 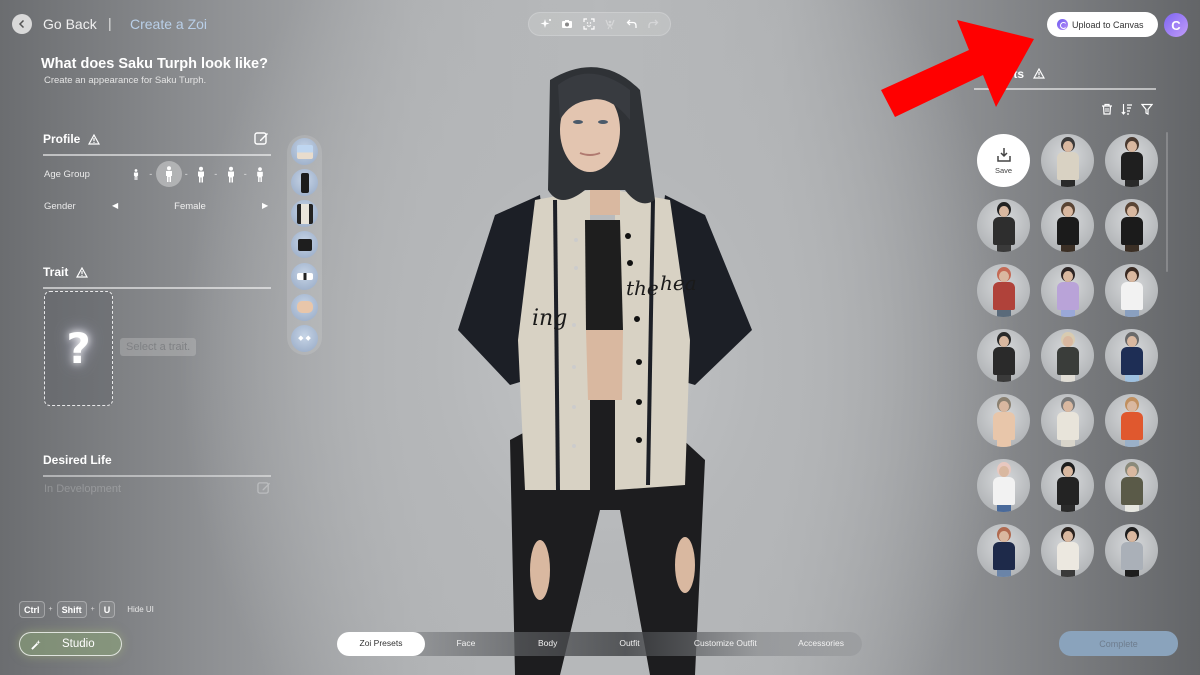 What do you see at coordinates (70, 24) in the screenshot?
I see `go-back-label: Go Back` at bounding box center [70, 24].